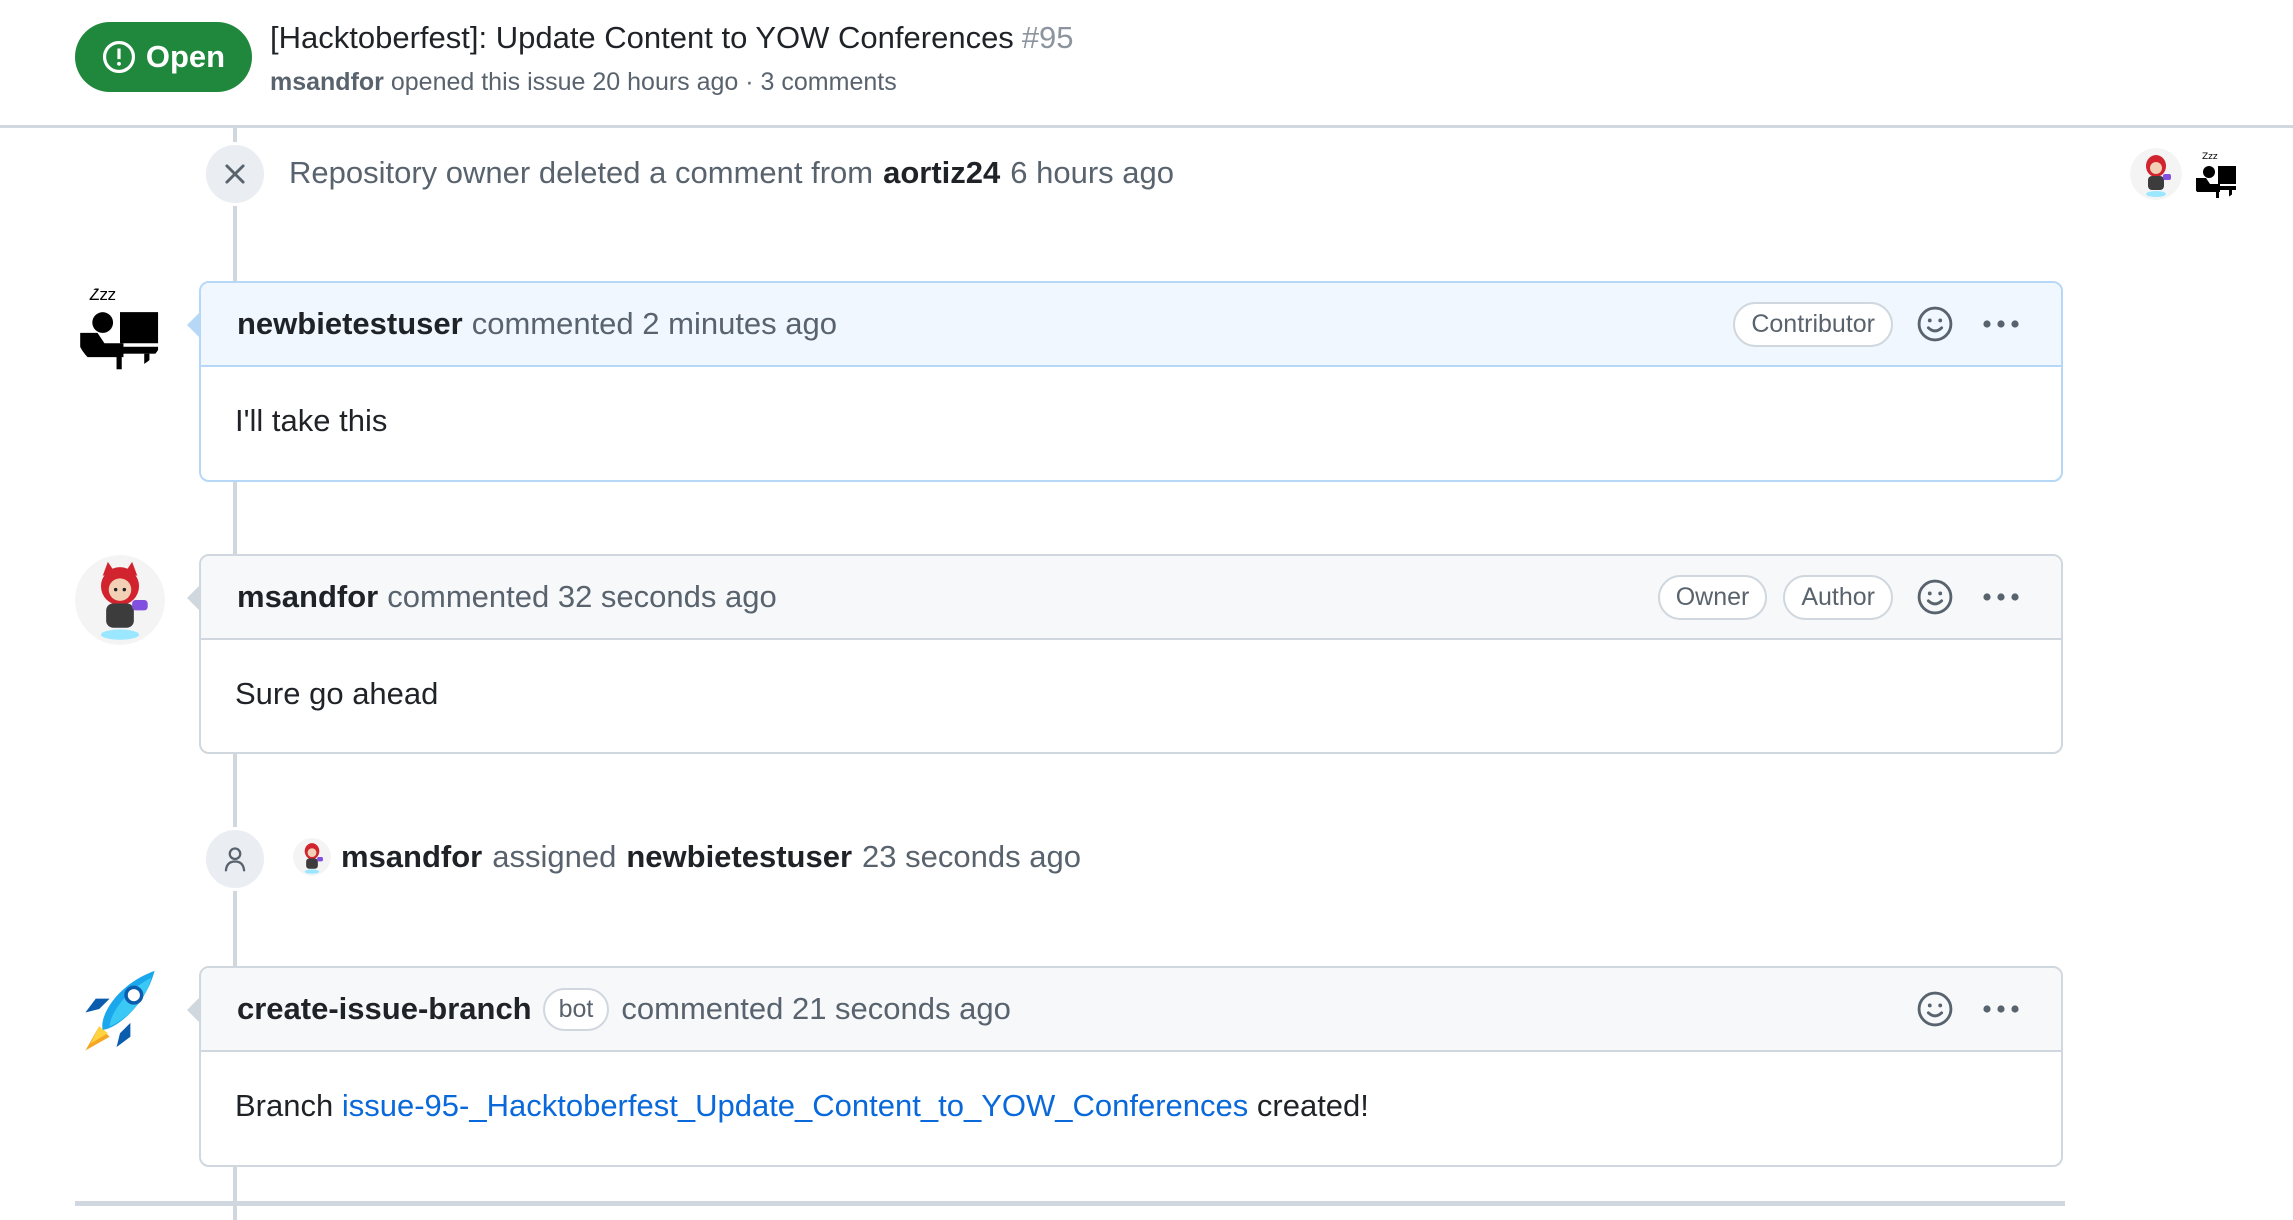 Image resolution: width=2293 pixels, height=1220 pixels. I want to click on assign-event-time: 23 seconds ago, so click(971, 857).